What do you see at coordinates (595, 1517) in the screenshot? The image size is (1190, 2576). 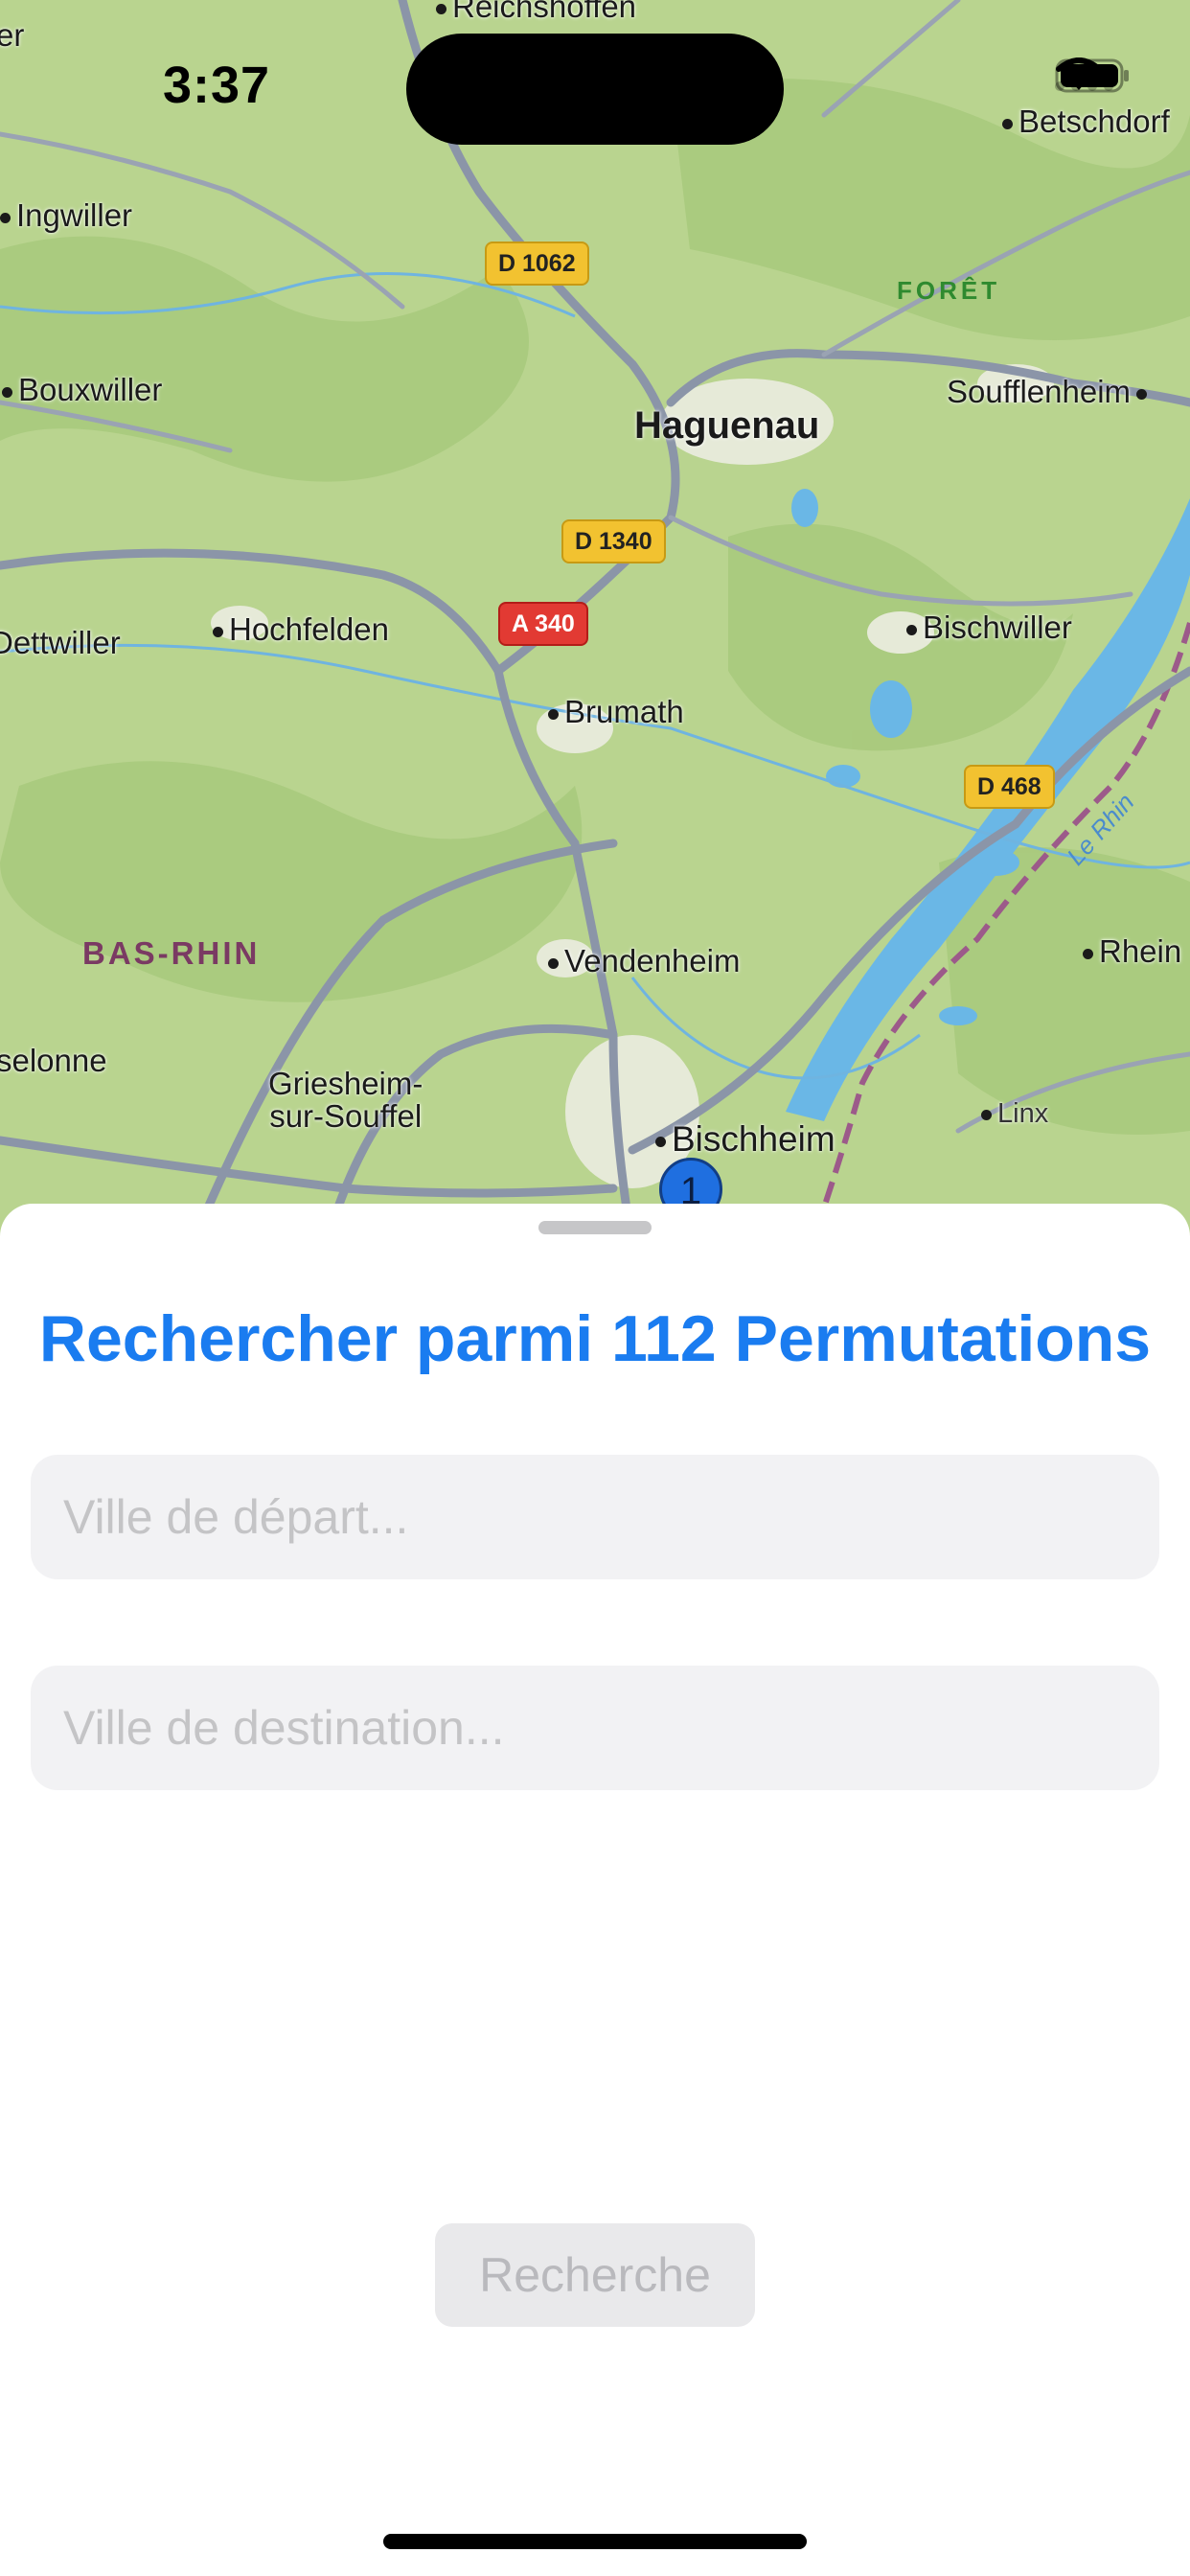 I see `departure-city-input` at bounding box center [595, 1517].